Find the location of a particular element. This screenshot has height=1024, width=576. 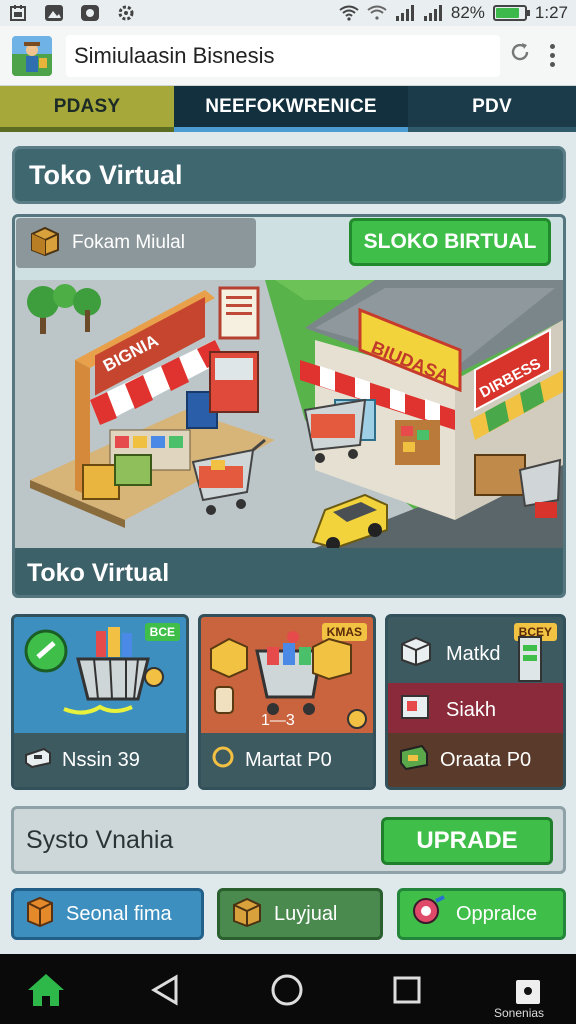

tab-neefokwrenice: NEEFOKWRENICE is located at coordinates (291, 109).